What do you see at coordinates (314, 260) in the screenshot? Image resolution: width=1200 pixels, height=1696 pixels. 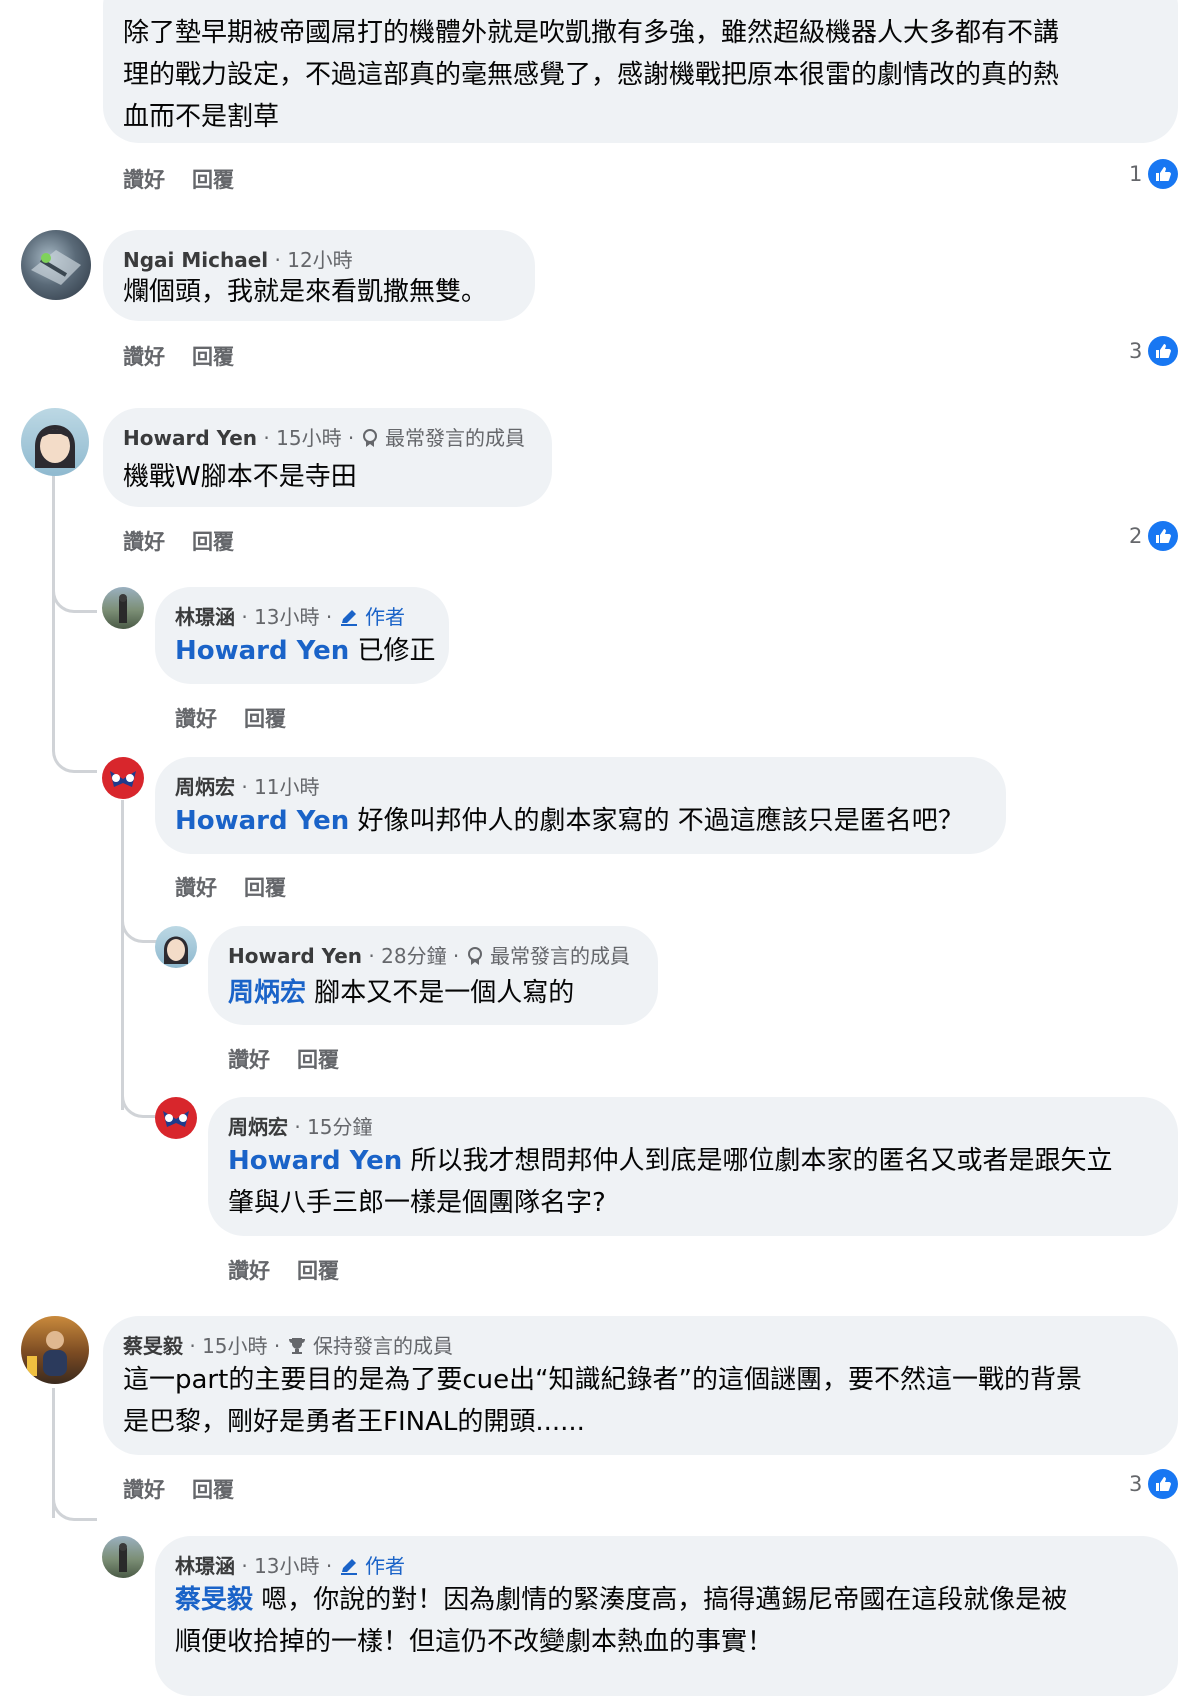 I see `timestamp: · 12小時` at bounding box center [314, 260].